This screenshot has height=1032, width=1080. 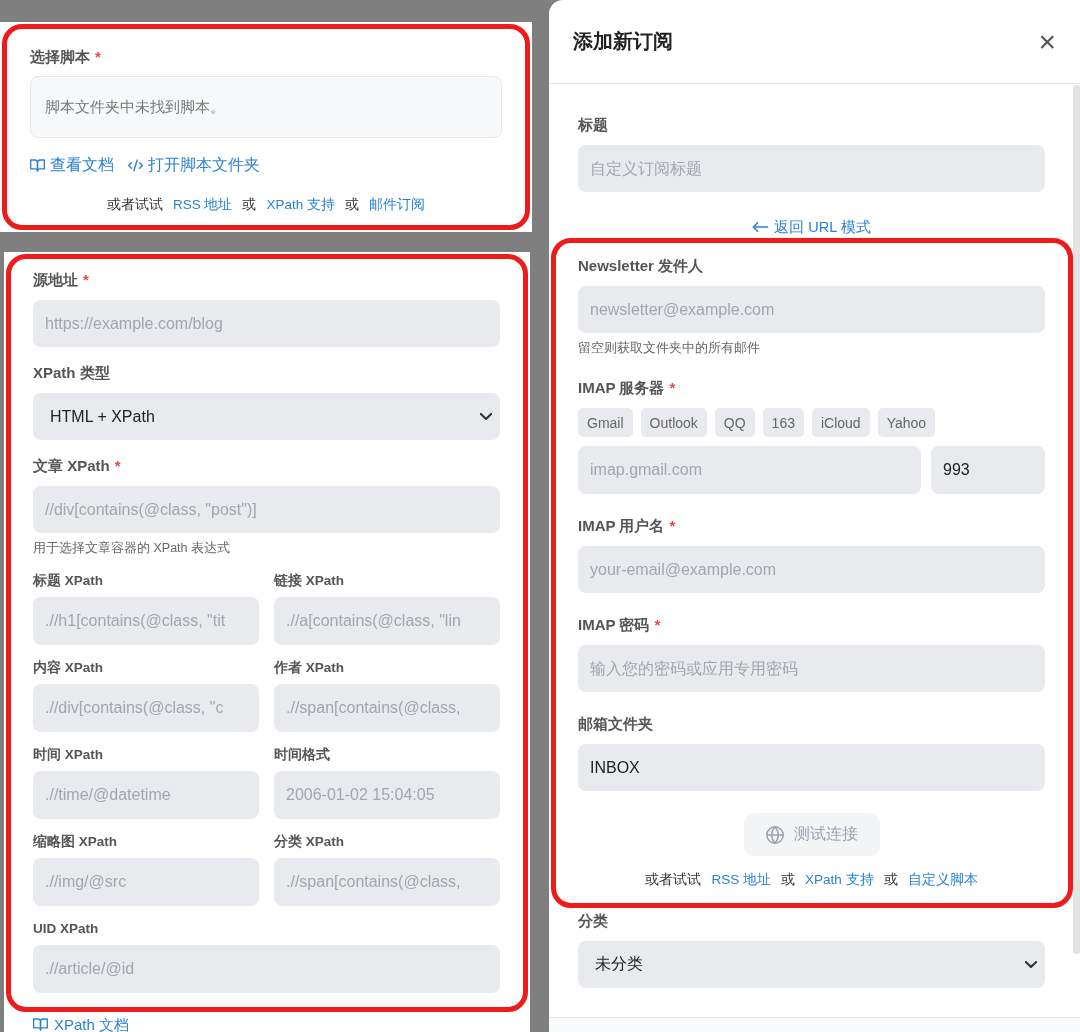 What do you see at coordinates (75, 842) in the screenshot?
I see `field-label: 缩略图 XPath` at bounding box center [75, 842].